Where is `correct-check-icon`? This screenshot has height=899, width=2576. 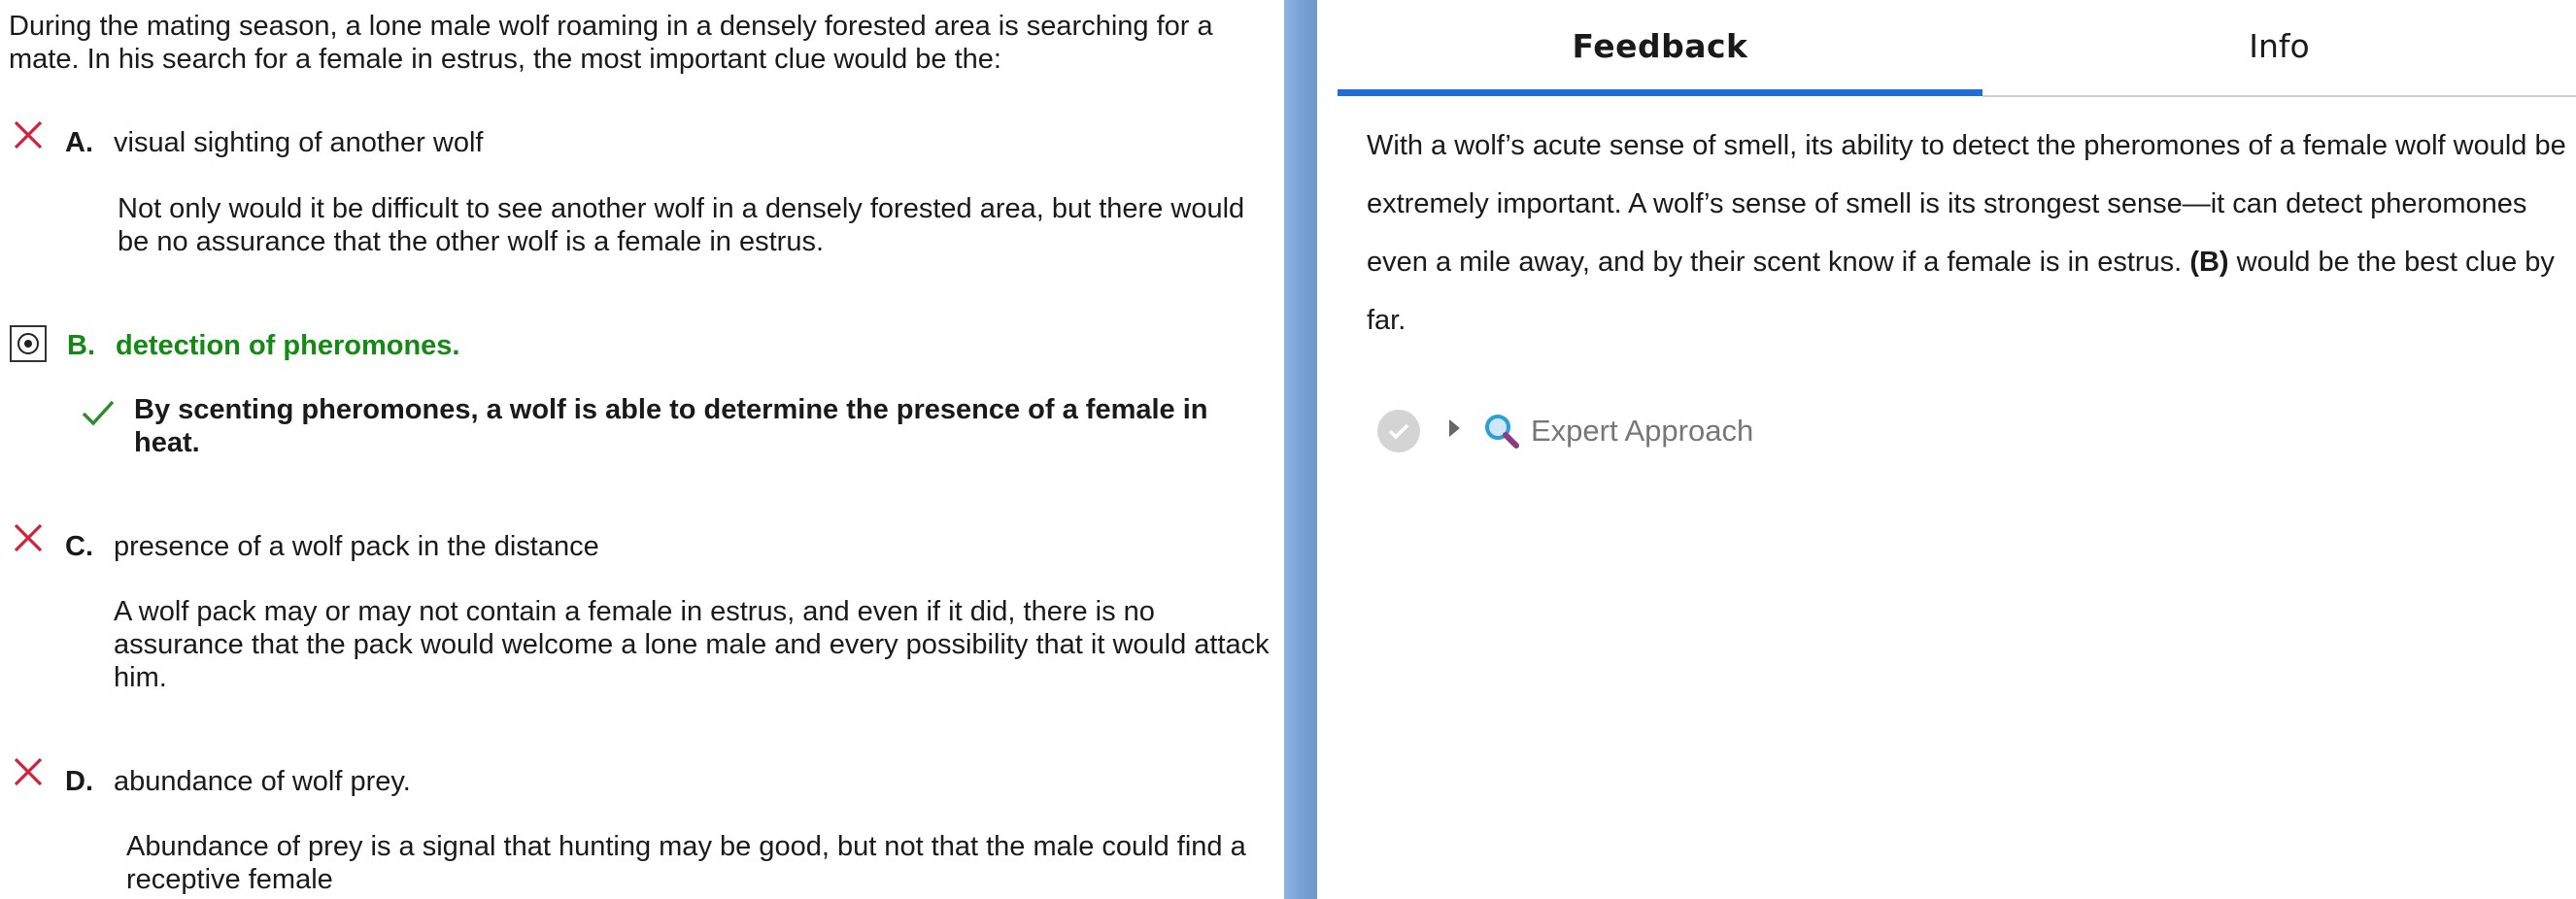
correct-check-icon is located at coordinates (98, 413).